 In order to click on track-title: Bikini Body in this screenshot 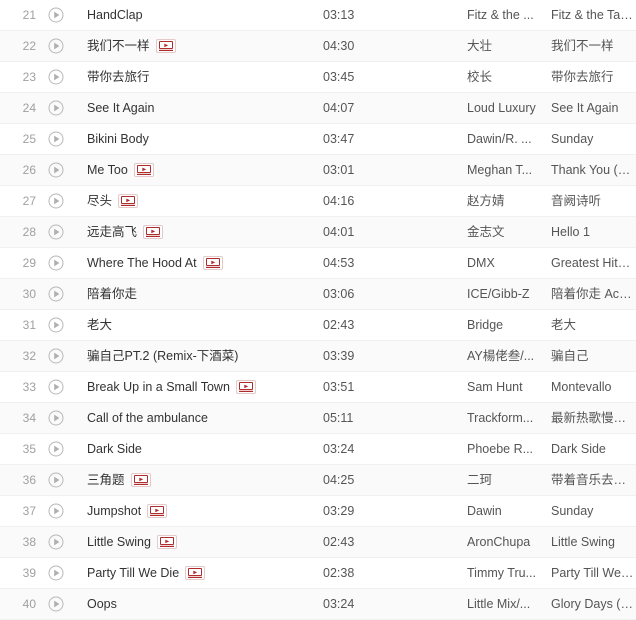, I will do `click(118, 139)`.